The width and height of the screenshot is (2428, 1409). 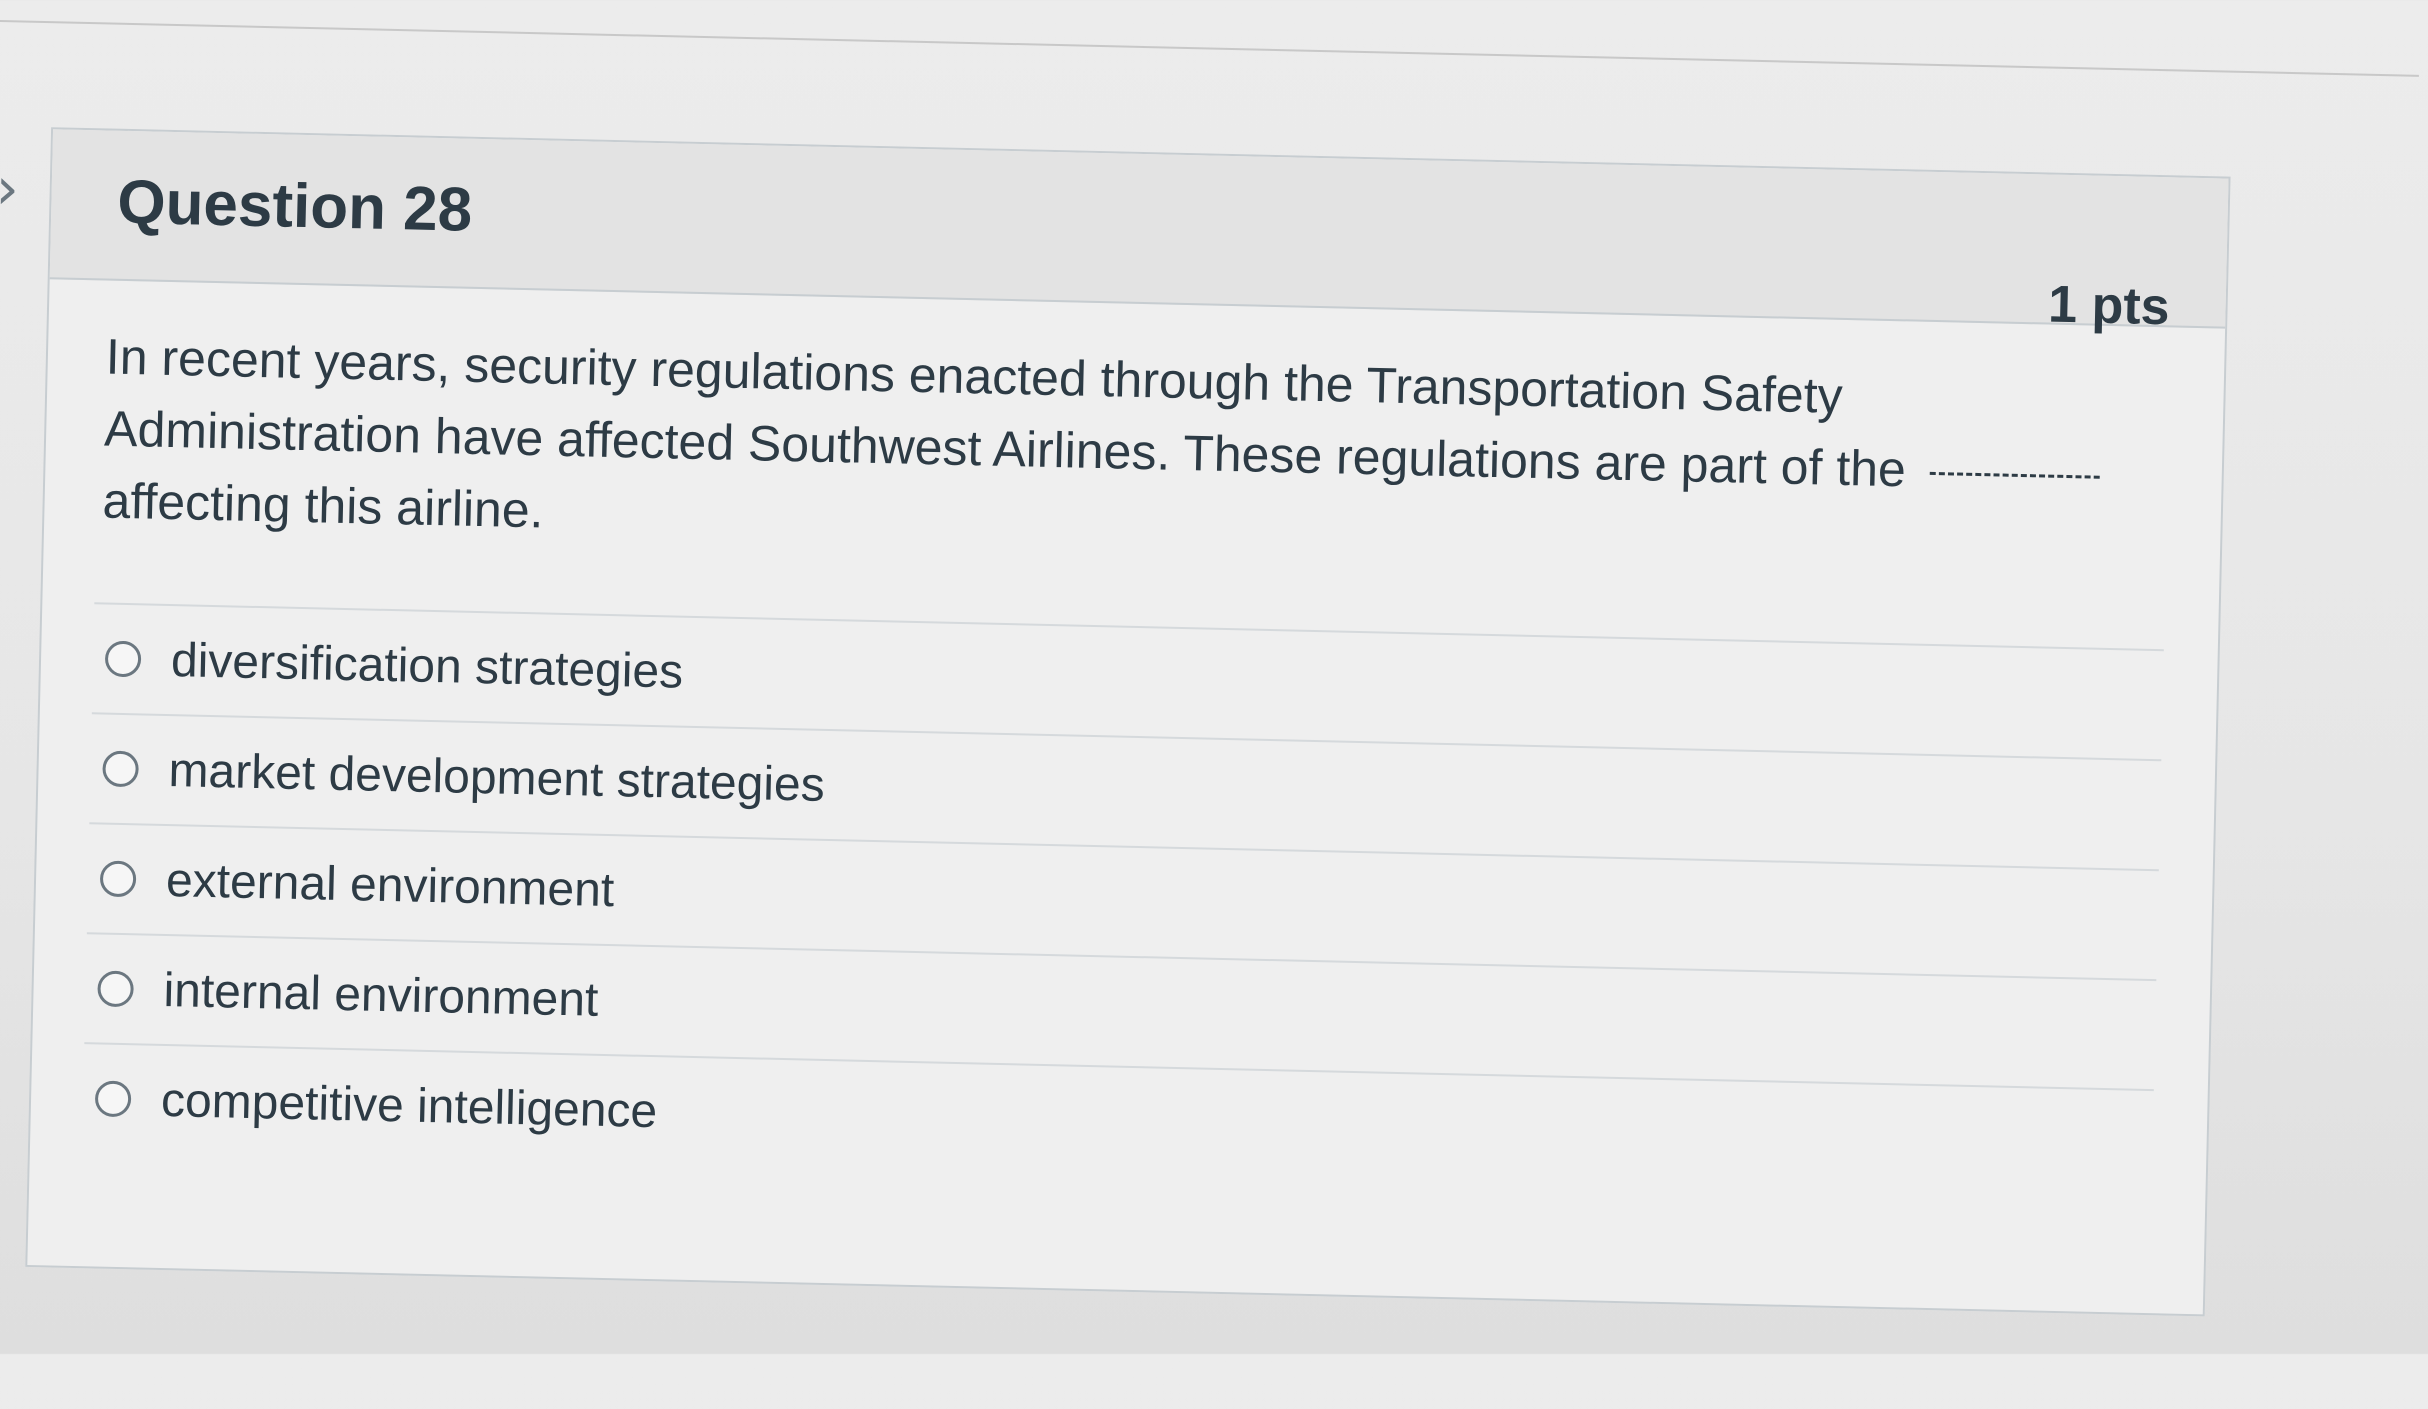 I want to click on question-header: Question 28 1 pts, so click(x=1139, y=232).